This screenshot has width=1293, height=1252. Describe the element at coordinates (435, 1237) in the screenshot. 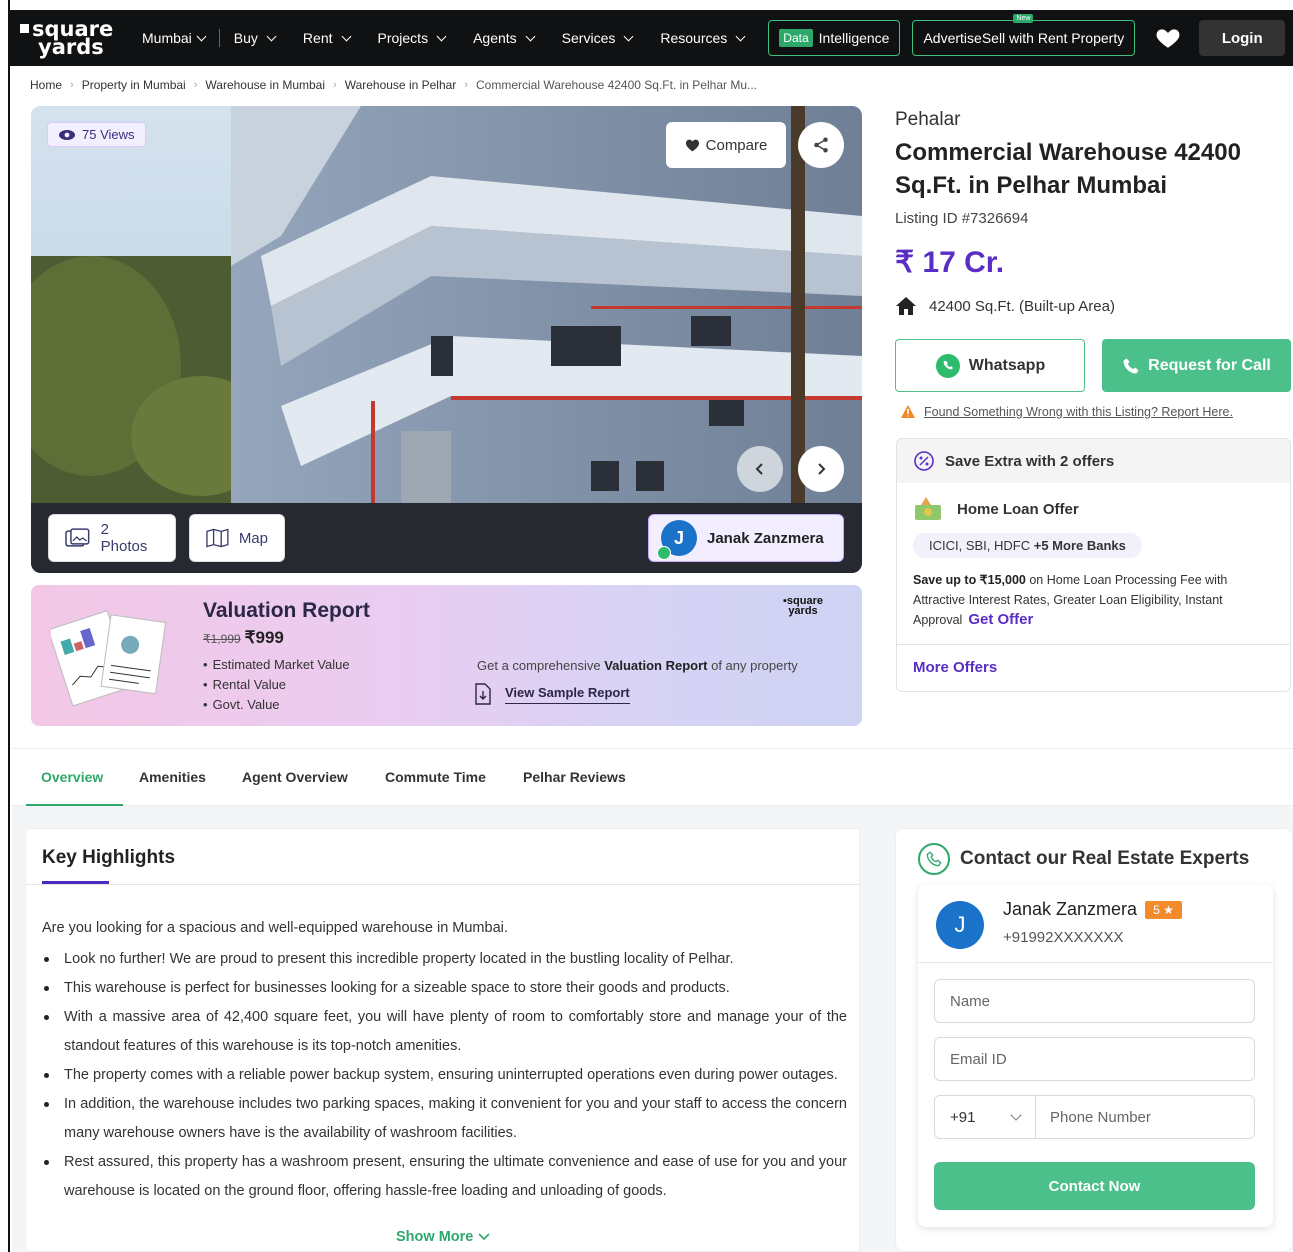

I see `show-more-label: Show More` at that location.